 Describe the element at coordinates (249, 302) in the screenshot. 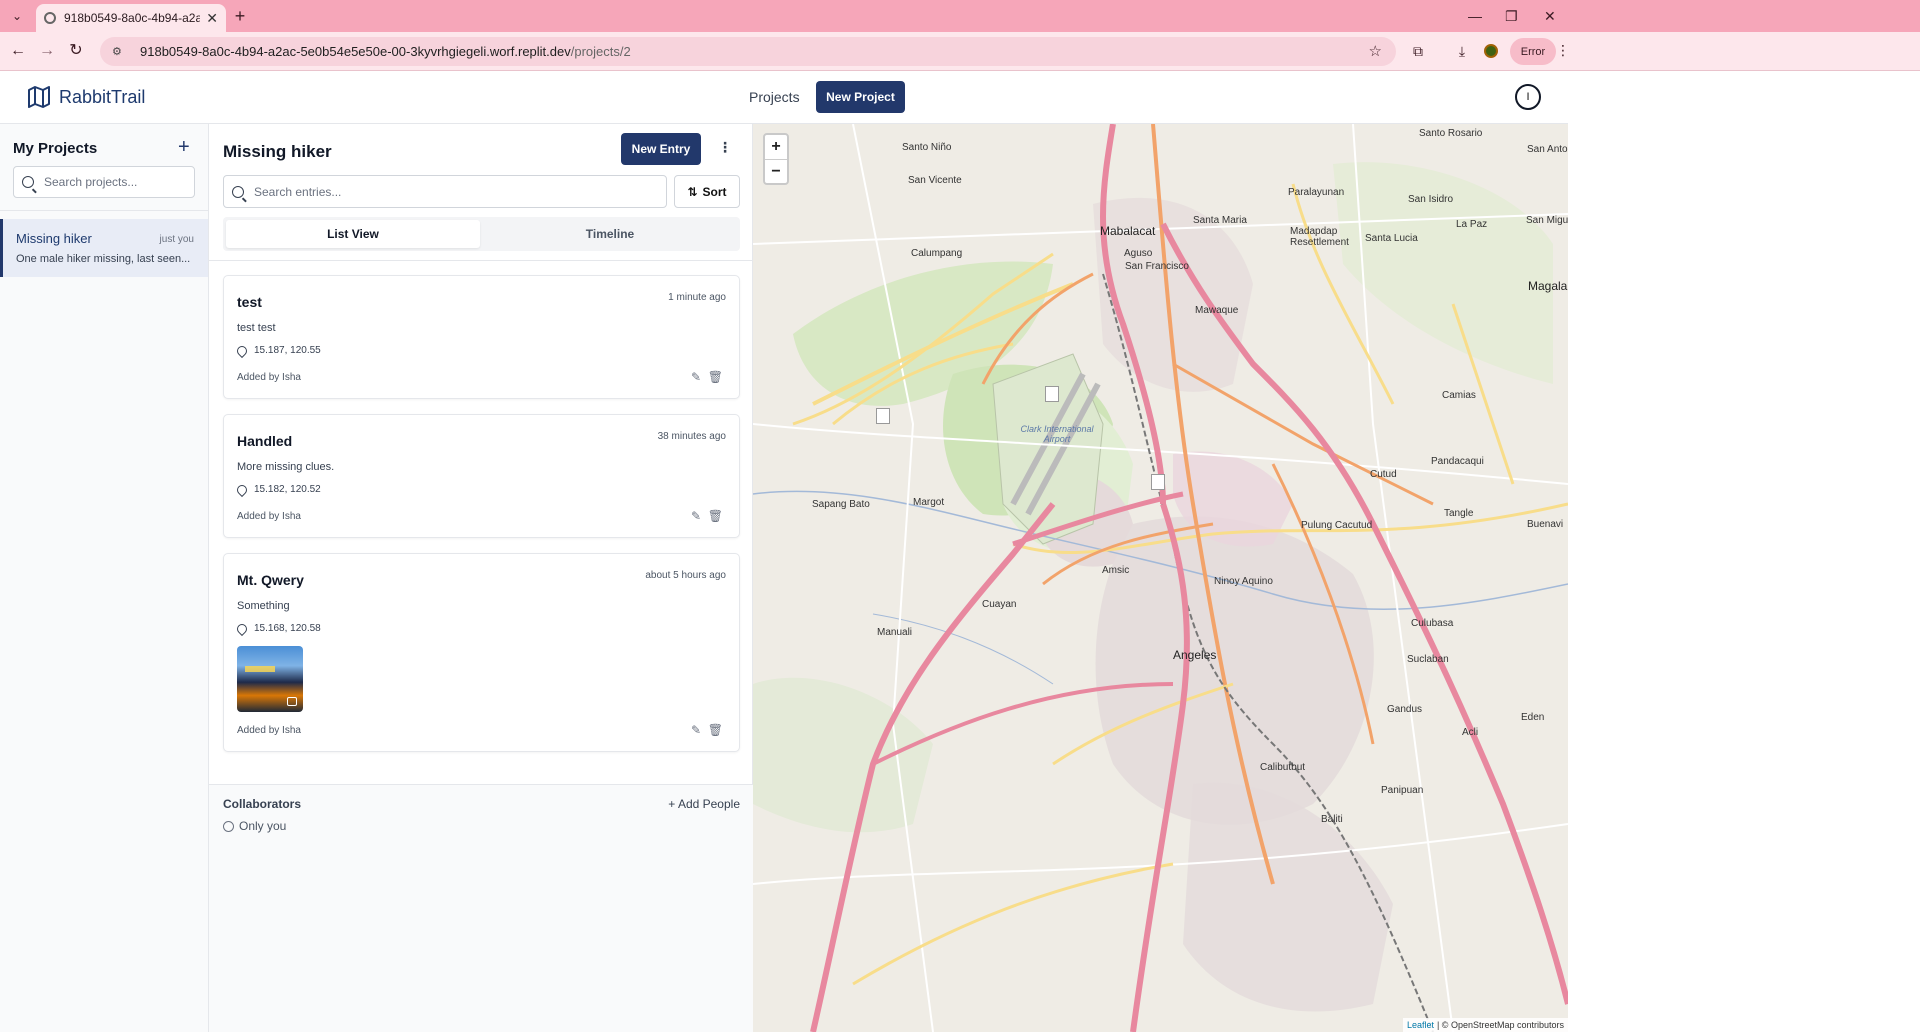

I see `entry-title: test` at that location.